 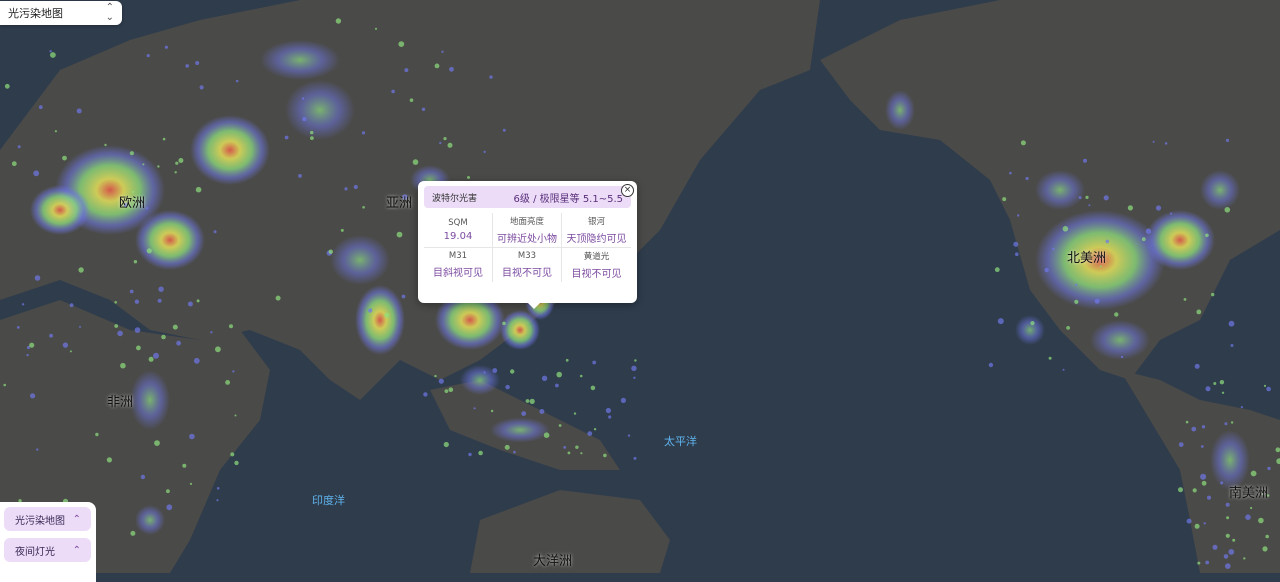 I want to click on layer-button-light-pollution: 光污染地图 ⌃, so click(x=47, y=519).